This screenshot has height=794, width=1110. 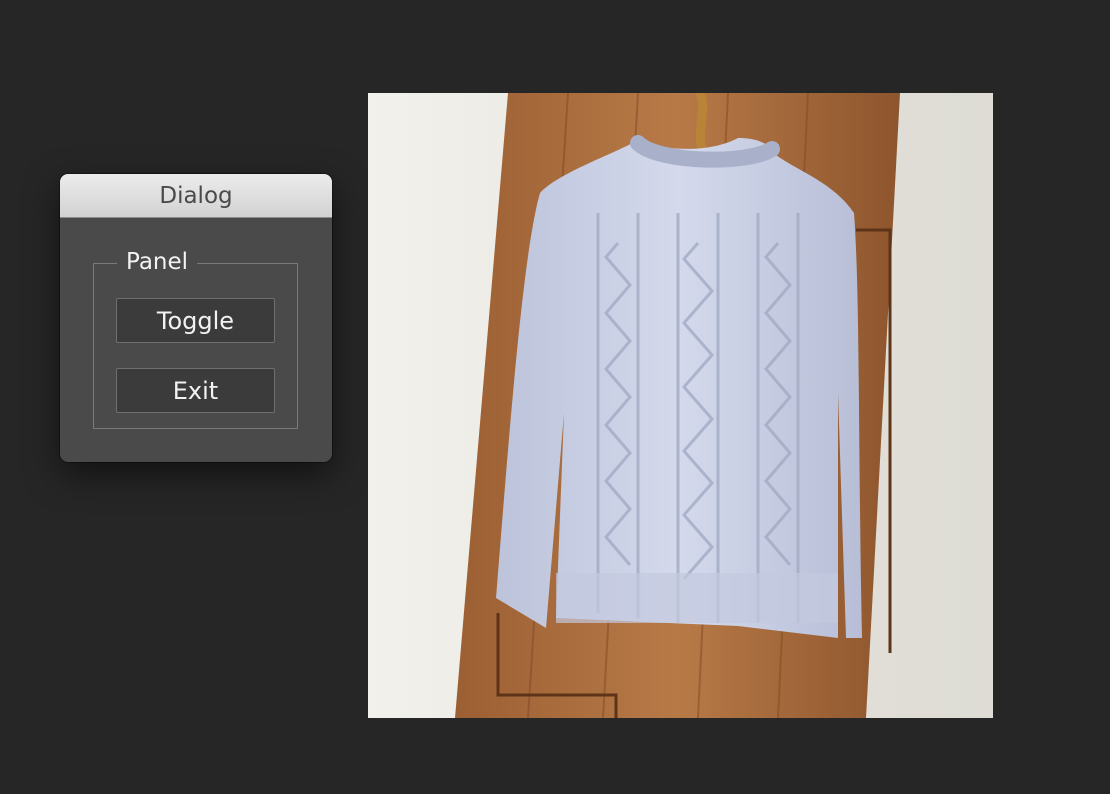 I want to click on dialog-window: Dialog Panel Toggle Exit, so click(x=196, y=318).